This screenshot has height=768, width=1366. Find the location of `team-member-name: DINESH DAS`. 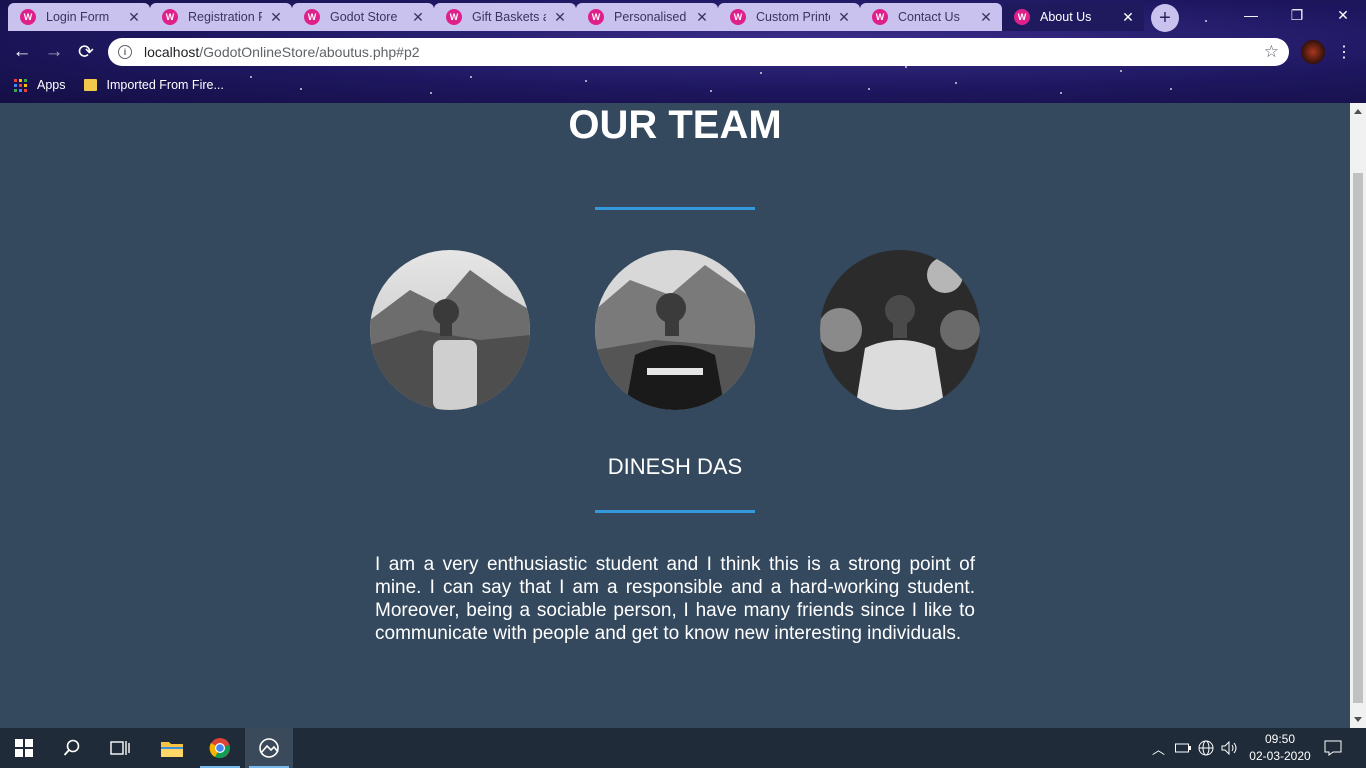

team-member-name: DINESH DAS is located at coordinates (675, 466).